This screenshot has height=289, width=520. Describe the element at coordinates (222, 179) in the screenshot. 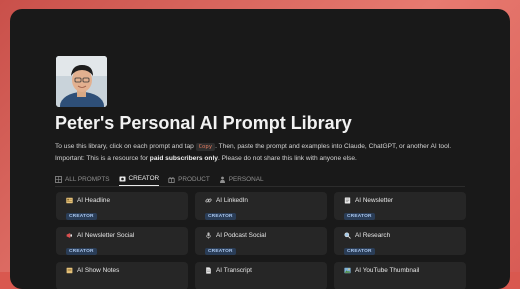

I see `person-icon` at that location.